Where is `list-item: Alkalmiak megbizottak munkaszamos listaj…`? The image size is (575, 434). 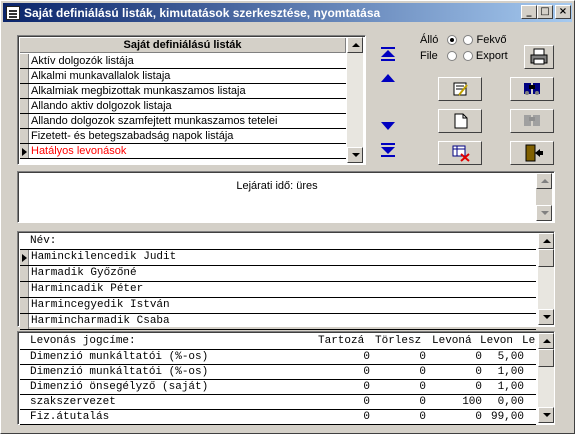
list-item: Alkalmiak megbizottak munkaszamos listaj… is located at coordinates (183, 91).